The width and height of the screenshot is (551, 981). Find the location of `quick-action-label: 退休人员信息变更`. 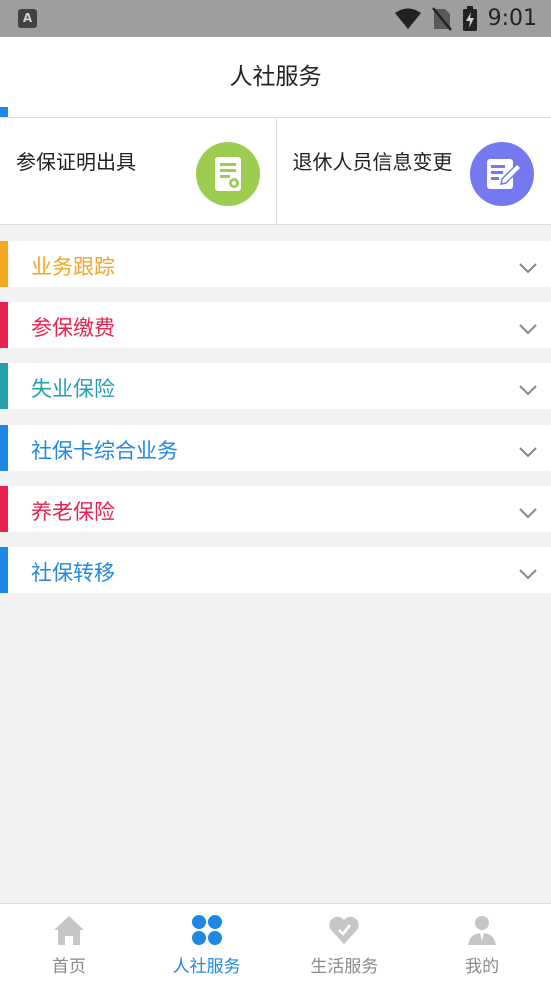

quick-action-label: 退休人员信息变更 is located at coordinates (372, 162).